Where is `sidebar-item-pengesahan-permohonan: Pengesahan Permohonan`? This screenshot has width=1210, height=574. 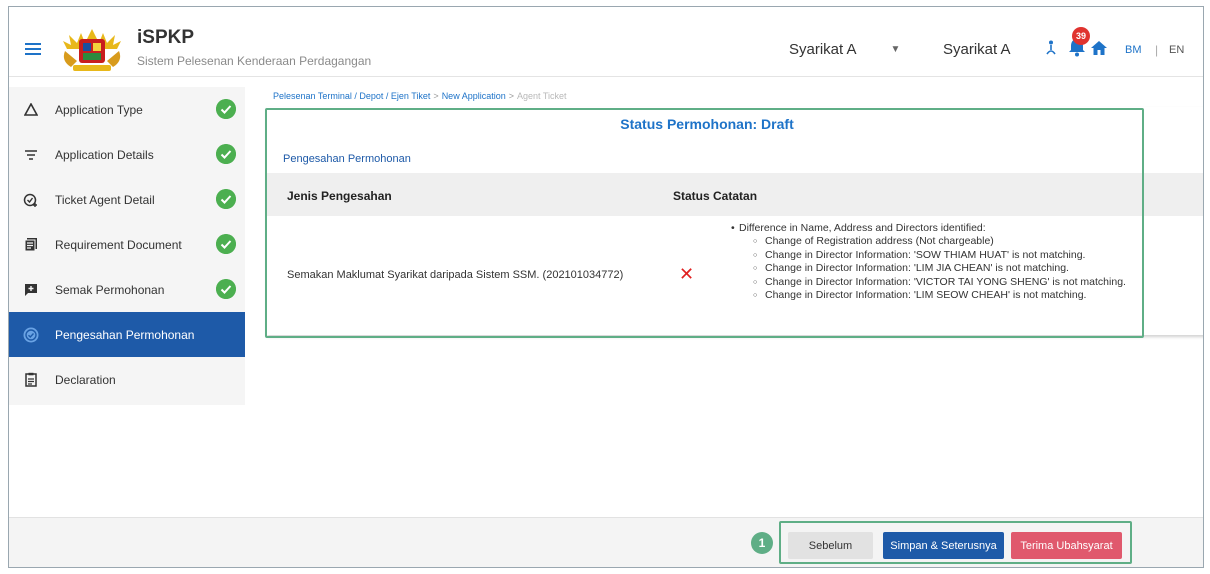 sidebar-item-pengesahan-permohonan: Pengesahan Permohonan is located at coordinates (127, 334).